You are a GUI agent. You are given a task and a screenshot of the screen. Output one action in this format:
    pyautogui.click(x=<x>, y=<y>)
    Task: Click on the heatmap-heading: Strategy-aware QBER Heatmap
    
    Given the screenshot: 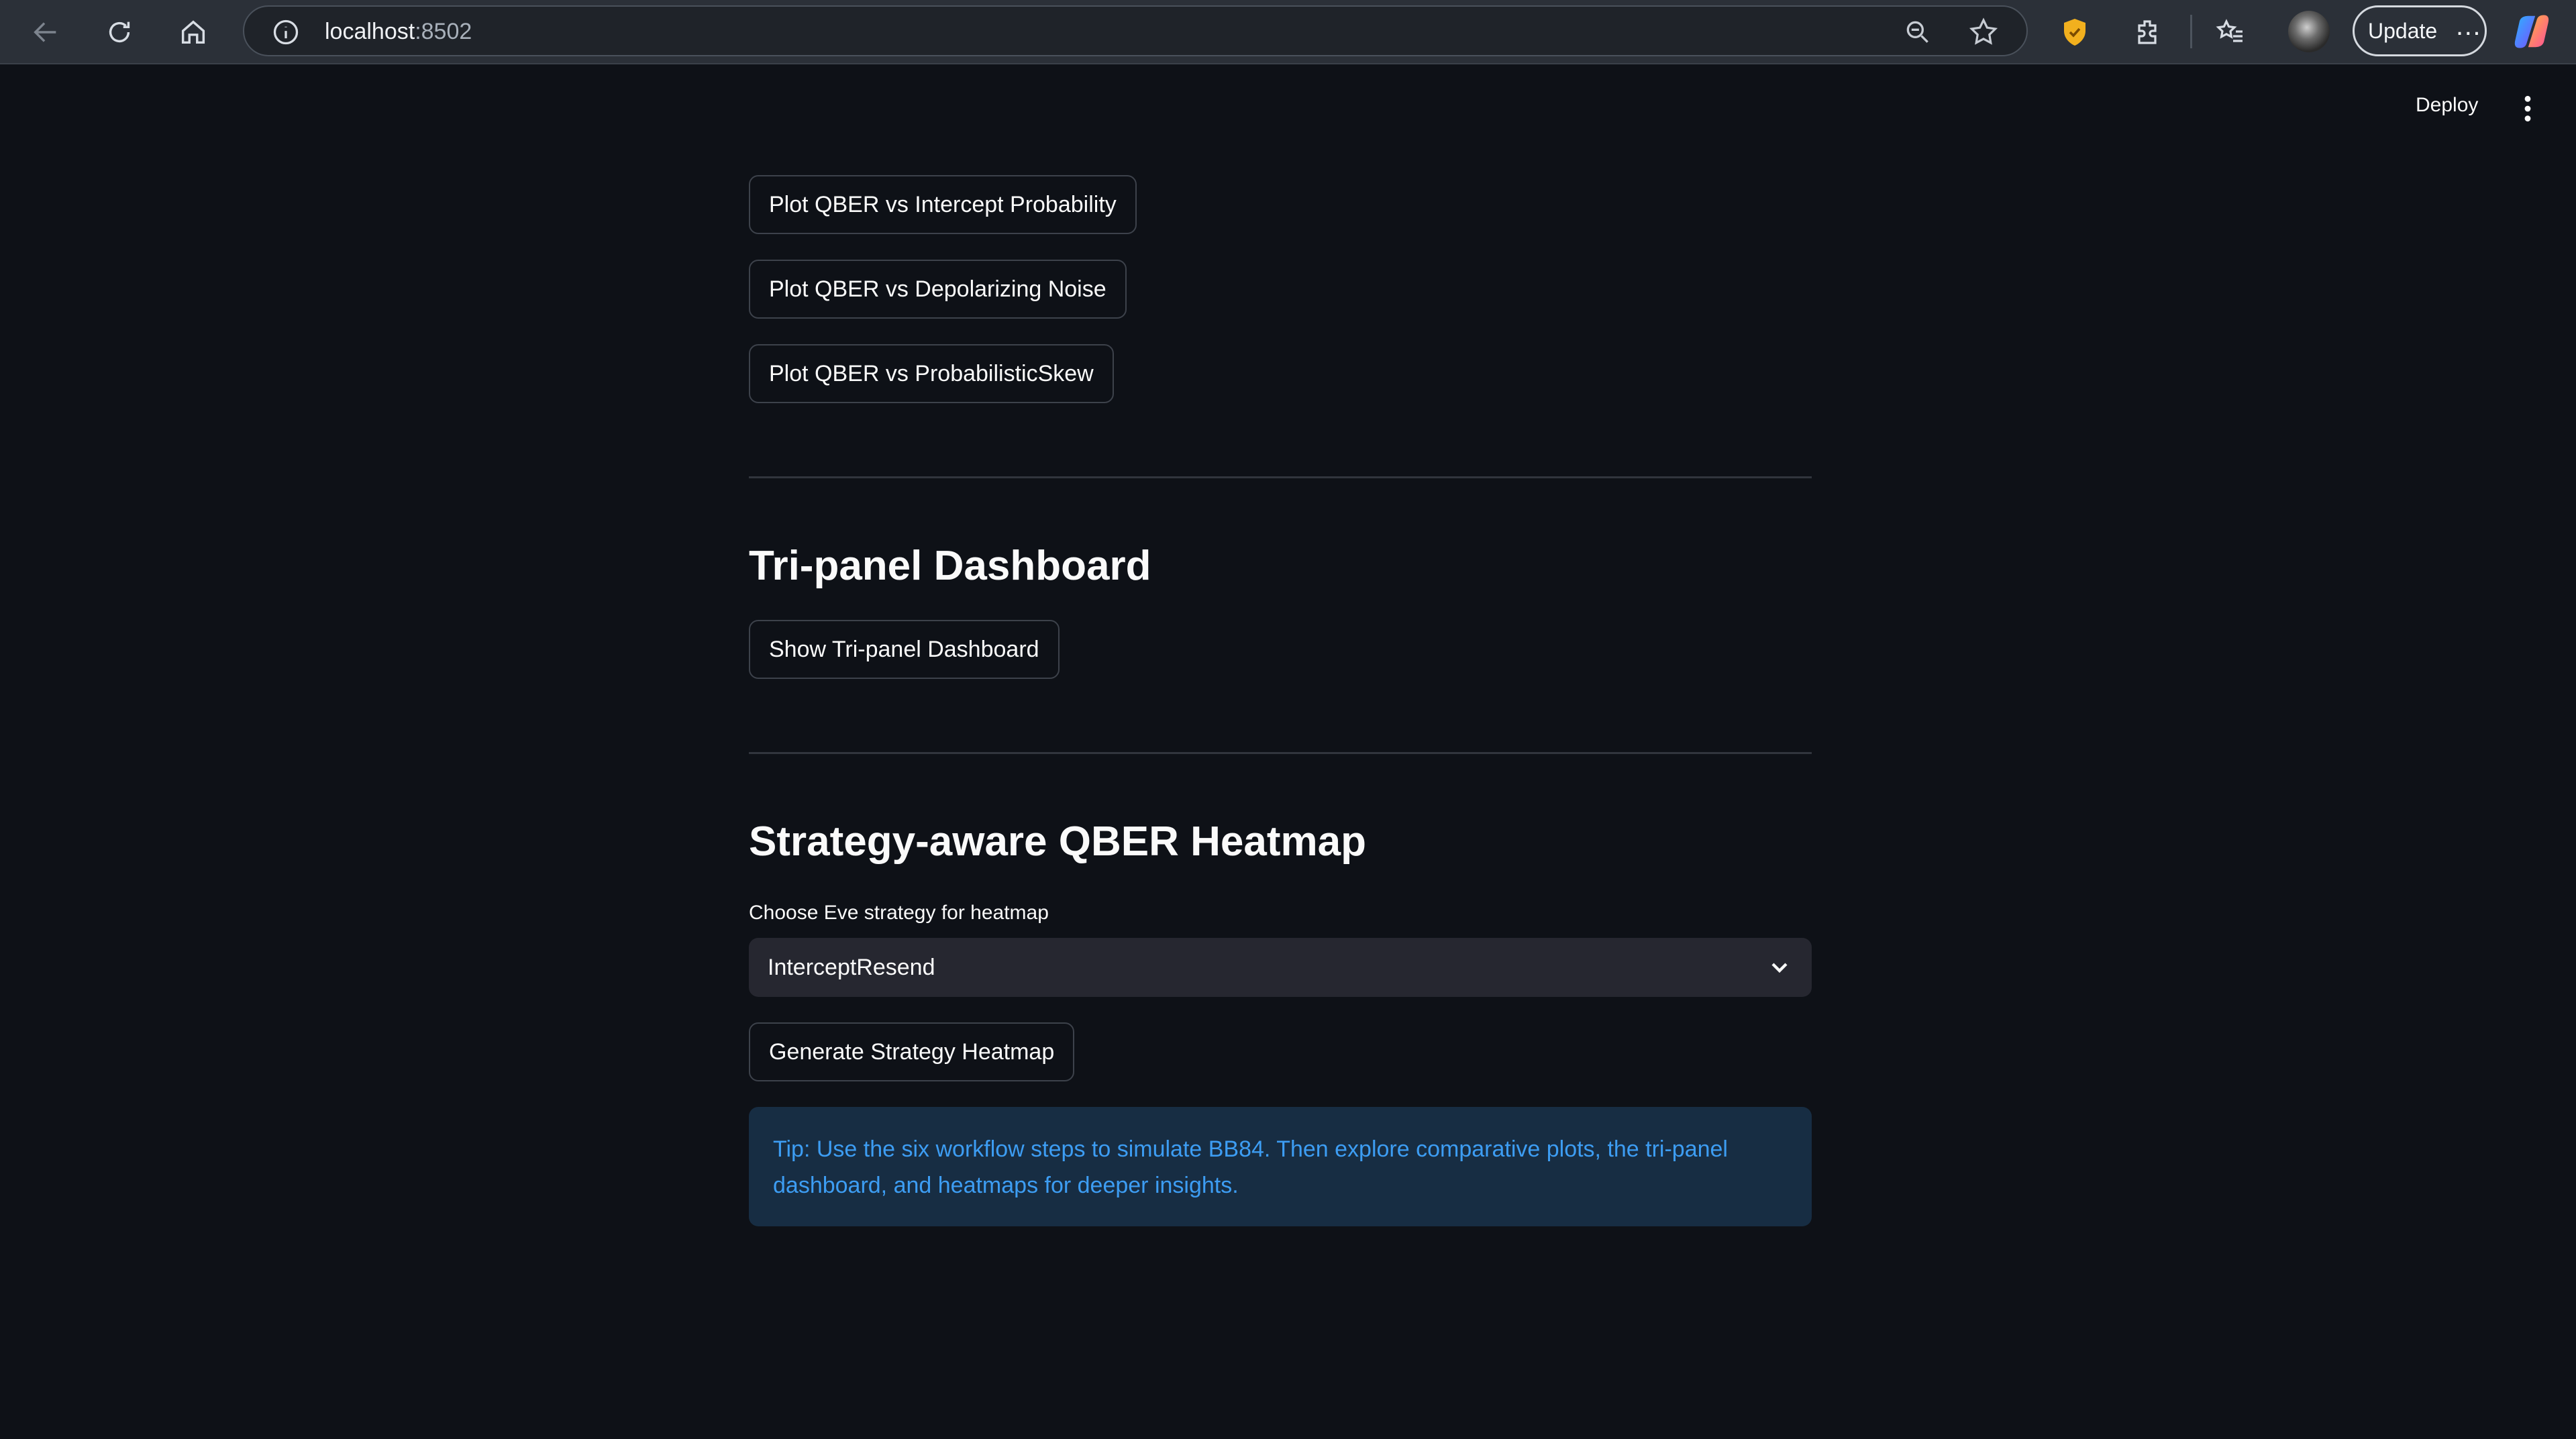 What is the action you would take?
    pyautogui.click(x=1057, y=841)
    